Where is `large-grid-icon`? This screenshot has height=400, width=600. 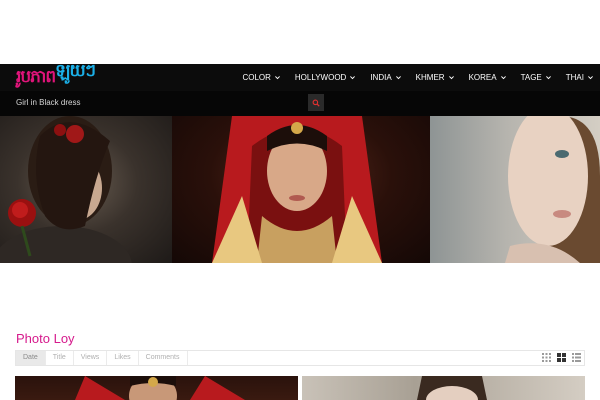
large-grid-icon is located at coordinates (561, 357).